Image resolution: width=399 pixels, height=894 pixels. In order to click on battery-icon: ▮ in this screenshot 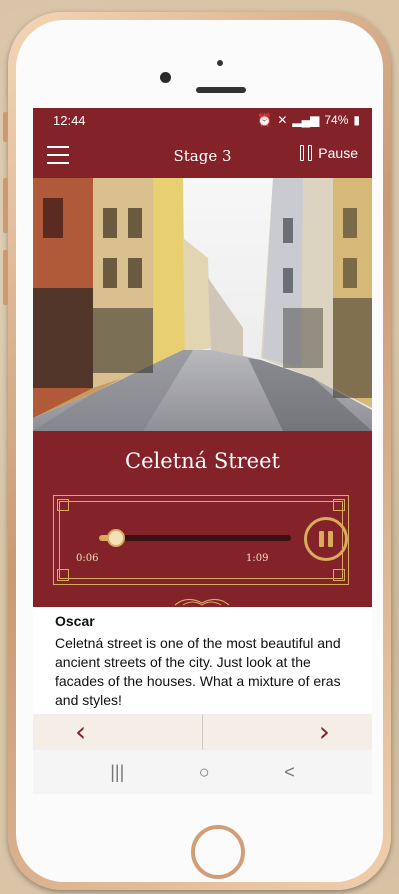, I will do `click(356, 120)`.